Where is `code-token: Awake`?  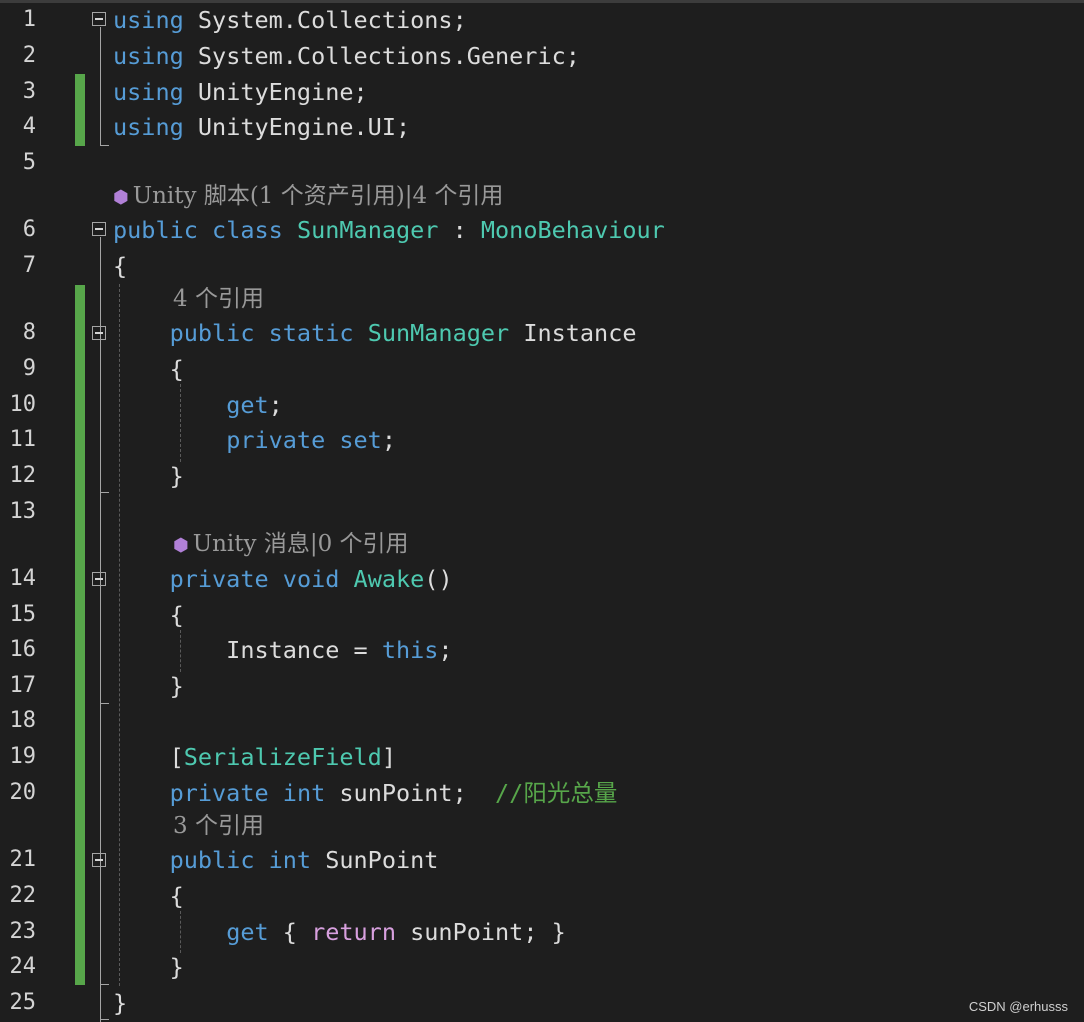
code-token: Awake is located at coordinates (389, 579).